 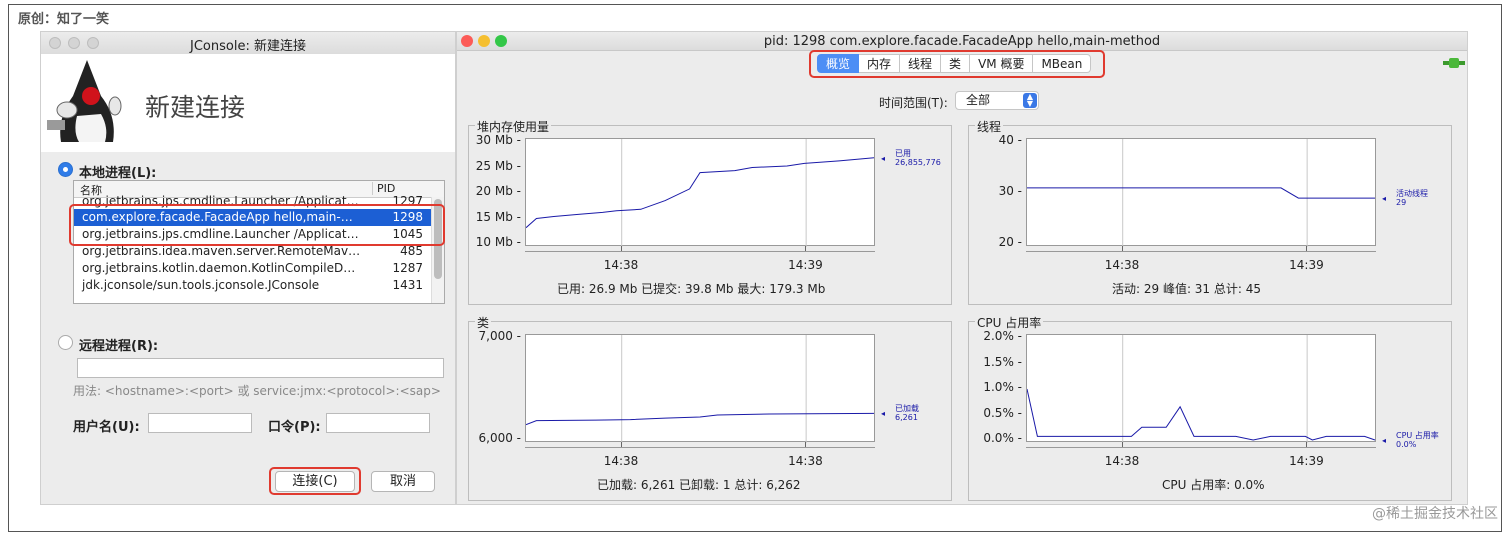 I want to click on time-range-label: 时间范围(T):, so click(x=913, y=103).